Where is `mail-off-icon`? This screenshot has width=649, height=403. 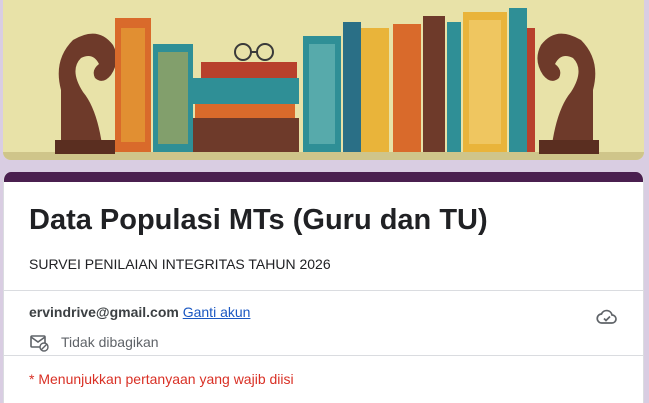
mail-off-icon is located at coordinates (39, 342).